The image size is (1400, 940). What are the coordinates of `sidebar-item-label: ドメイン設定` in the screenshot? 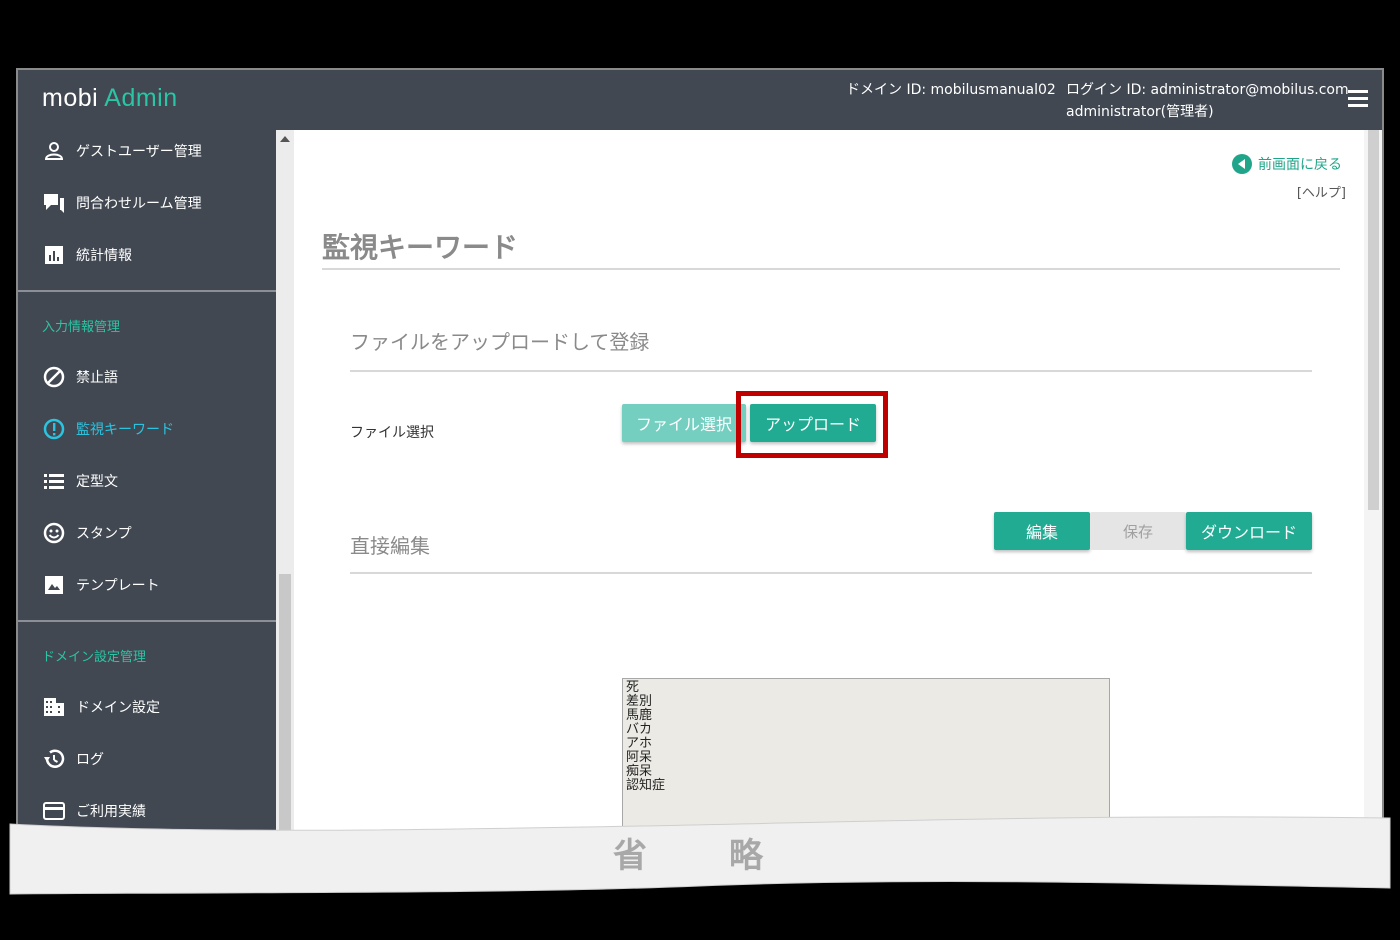 It's located at (118, 708).